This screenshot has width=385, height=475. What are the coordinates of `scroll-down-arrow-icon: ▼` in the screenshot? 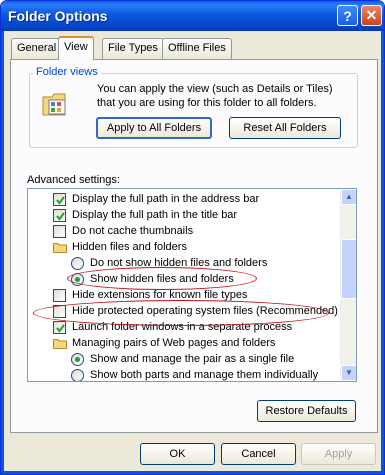 It's located at (348, 373).